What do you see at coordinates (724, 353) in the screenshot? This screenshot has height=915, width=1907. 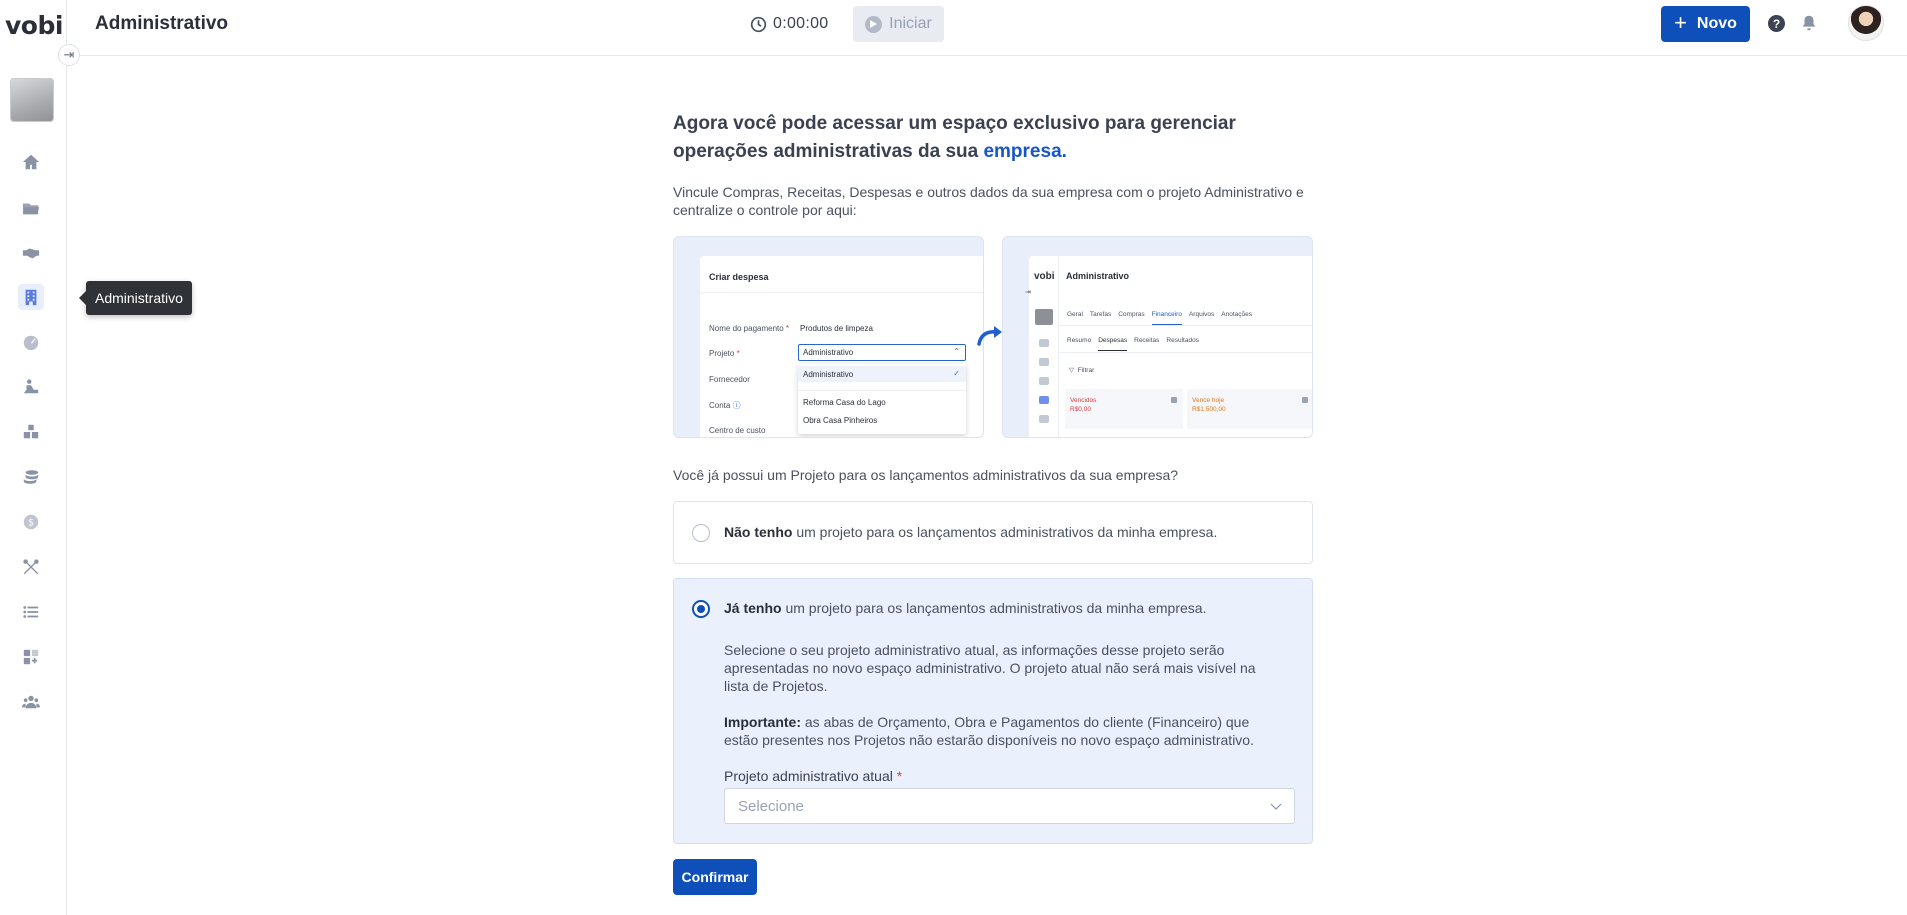 I see `form-label: Projeto *` at bounding box center [724, 353].